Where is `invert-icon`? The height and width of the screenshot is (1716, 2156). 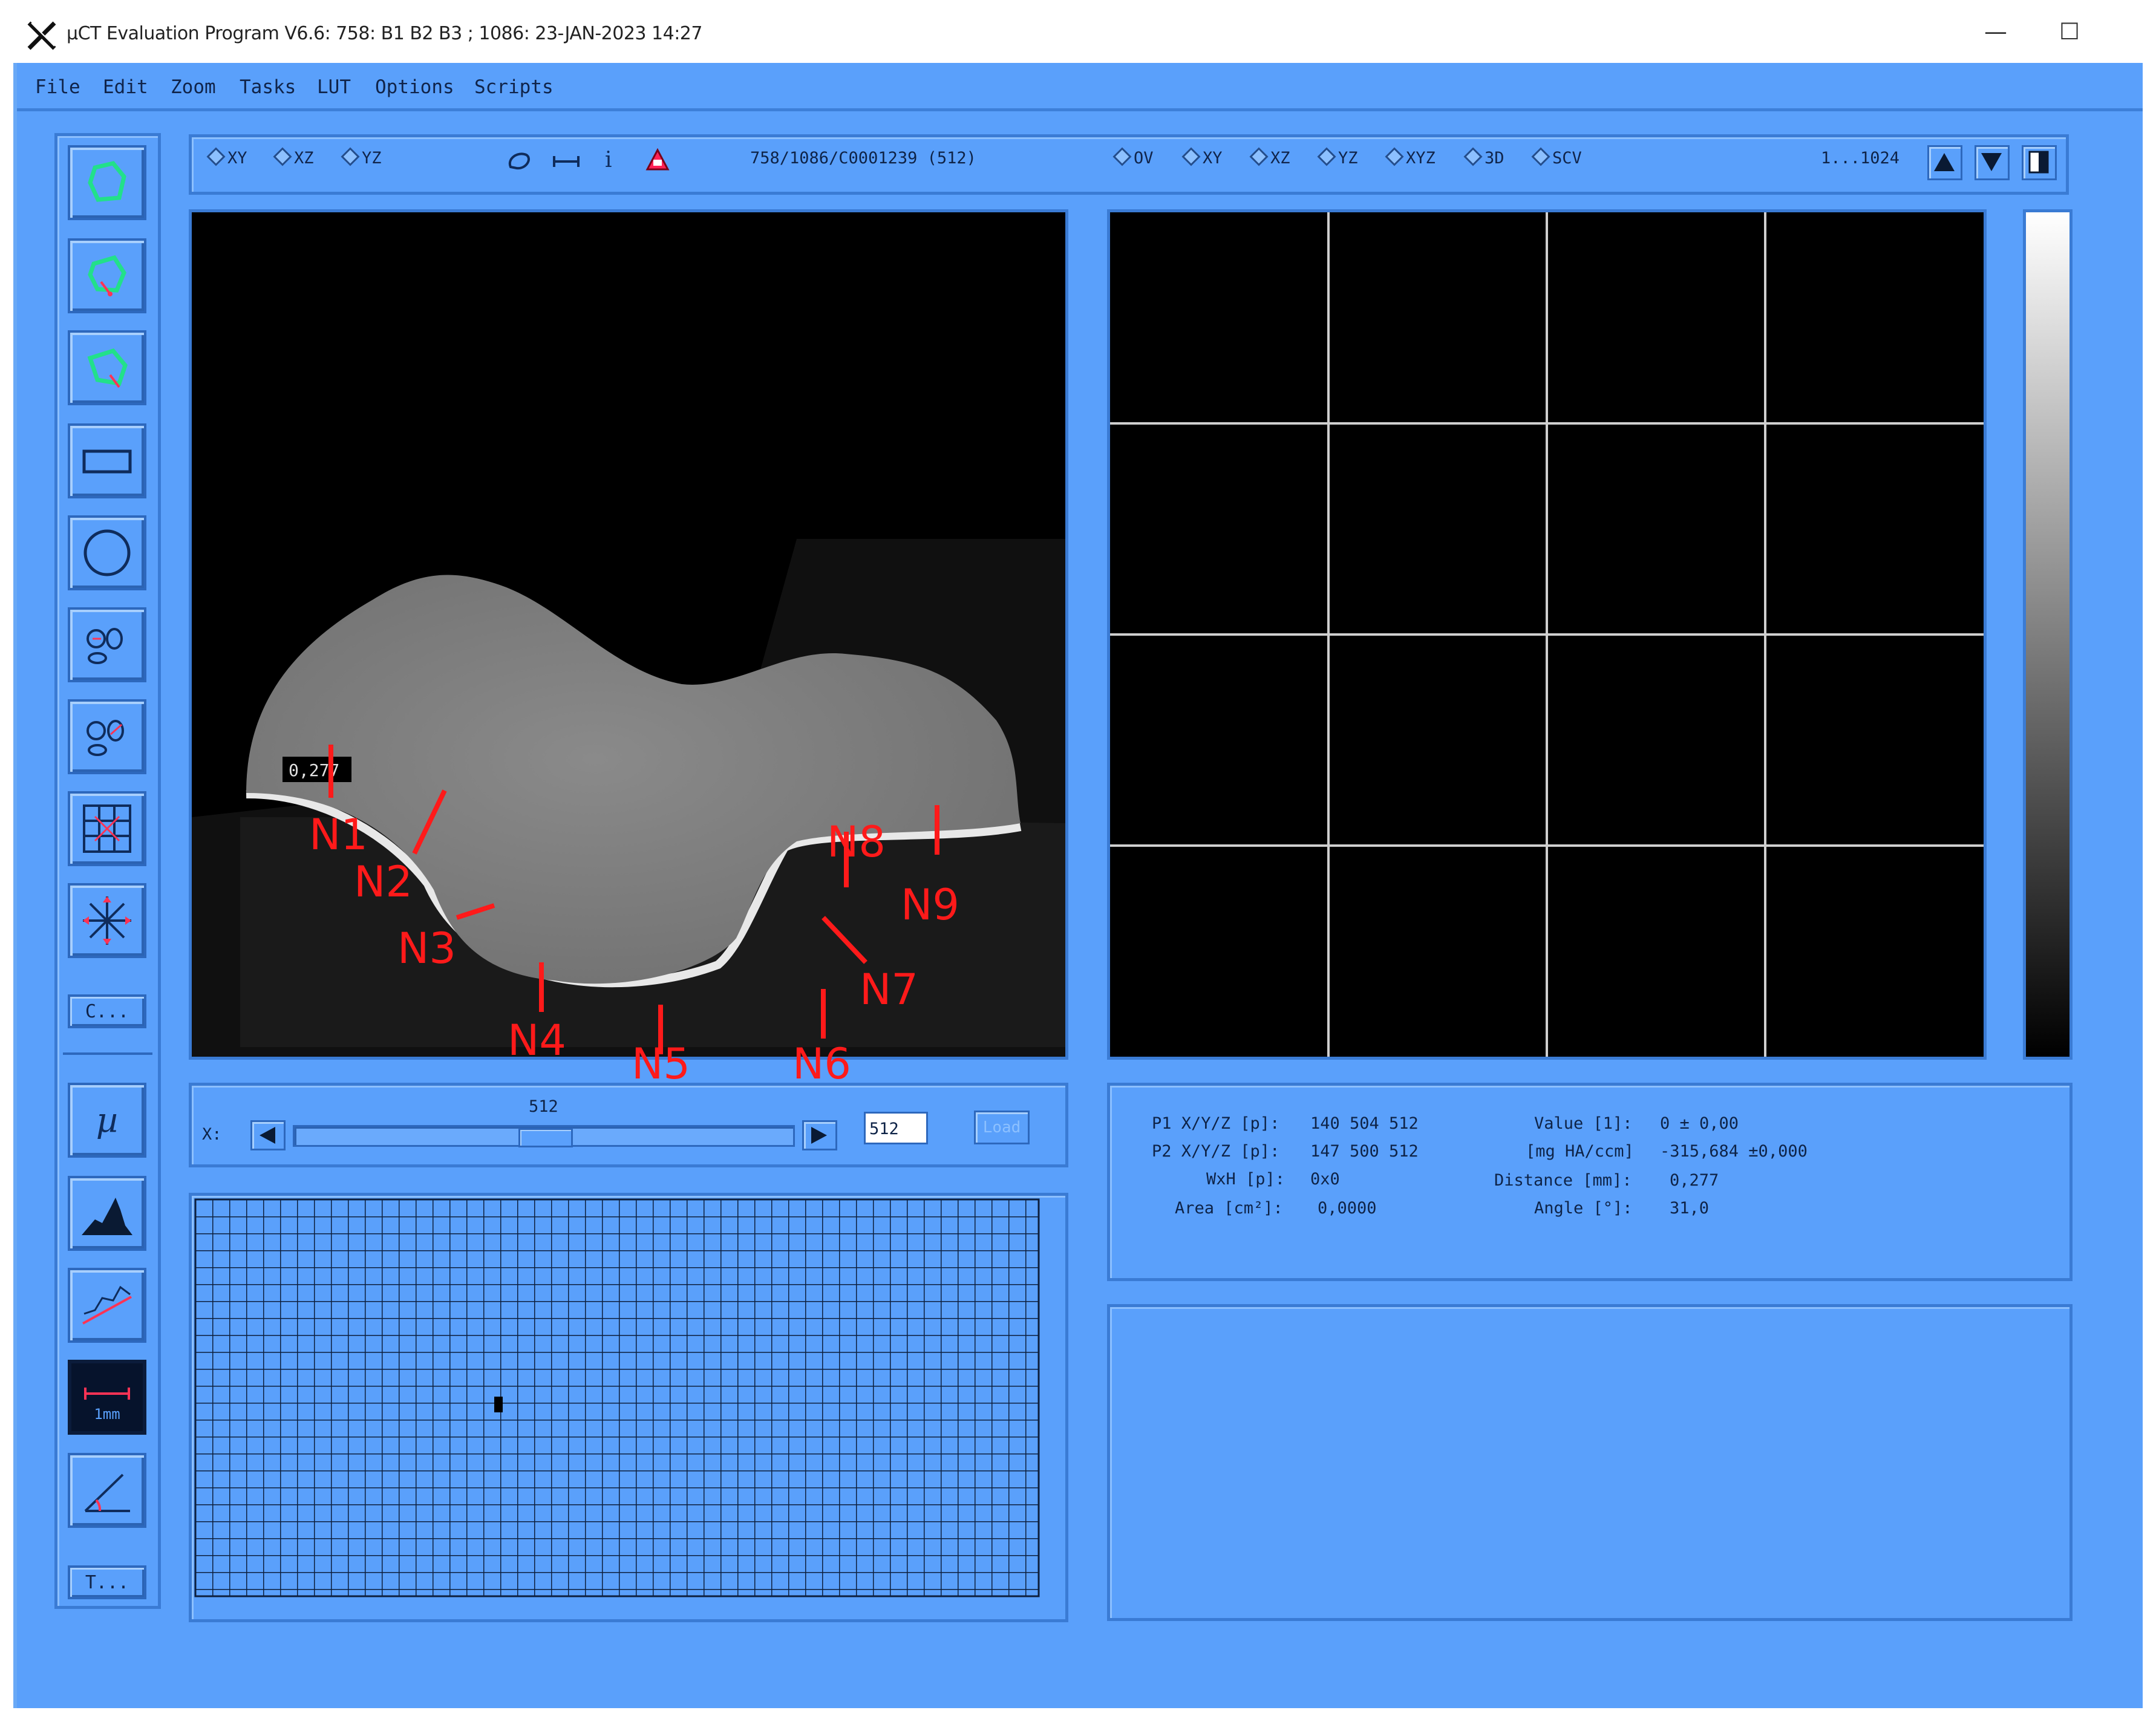 invert-icon is located at coordinates (2039, 162).